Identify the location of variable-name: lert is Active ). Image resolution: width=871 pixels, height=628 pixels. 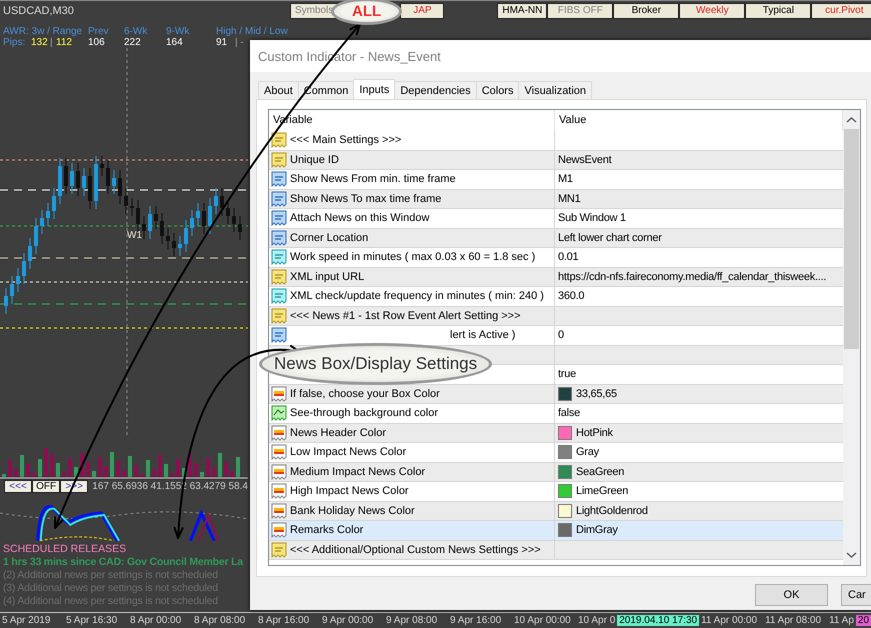
(482, 335).